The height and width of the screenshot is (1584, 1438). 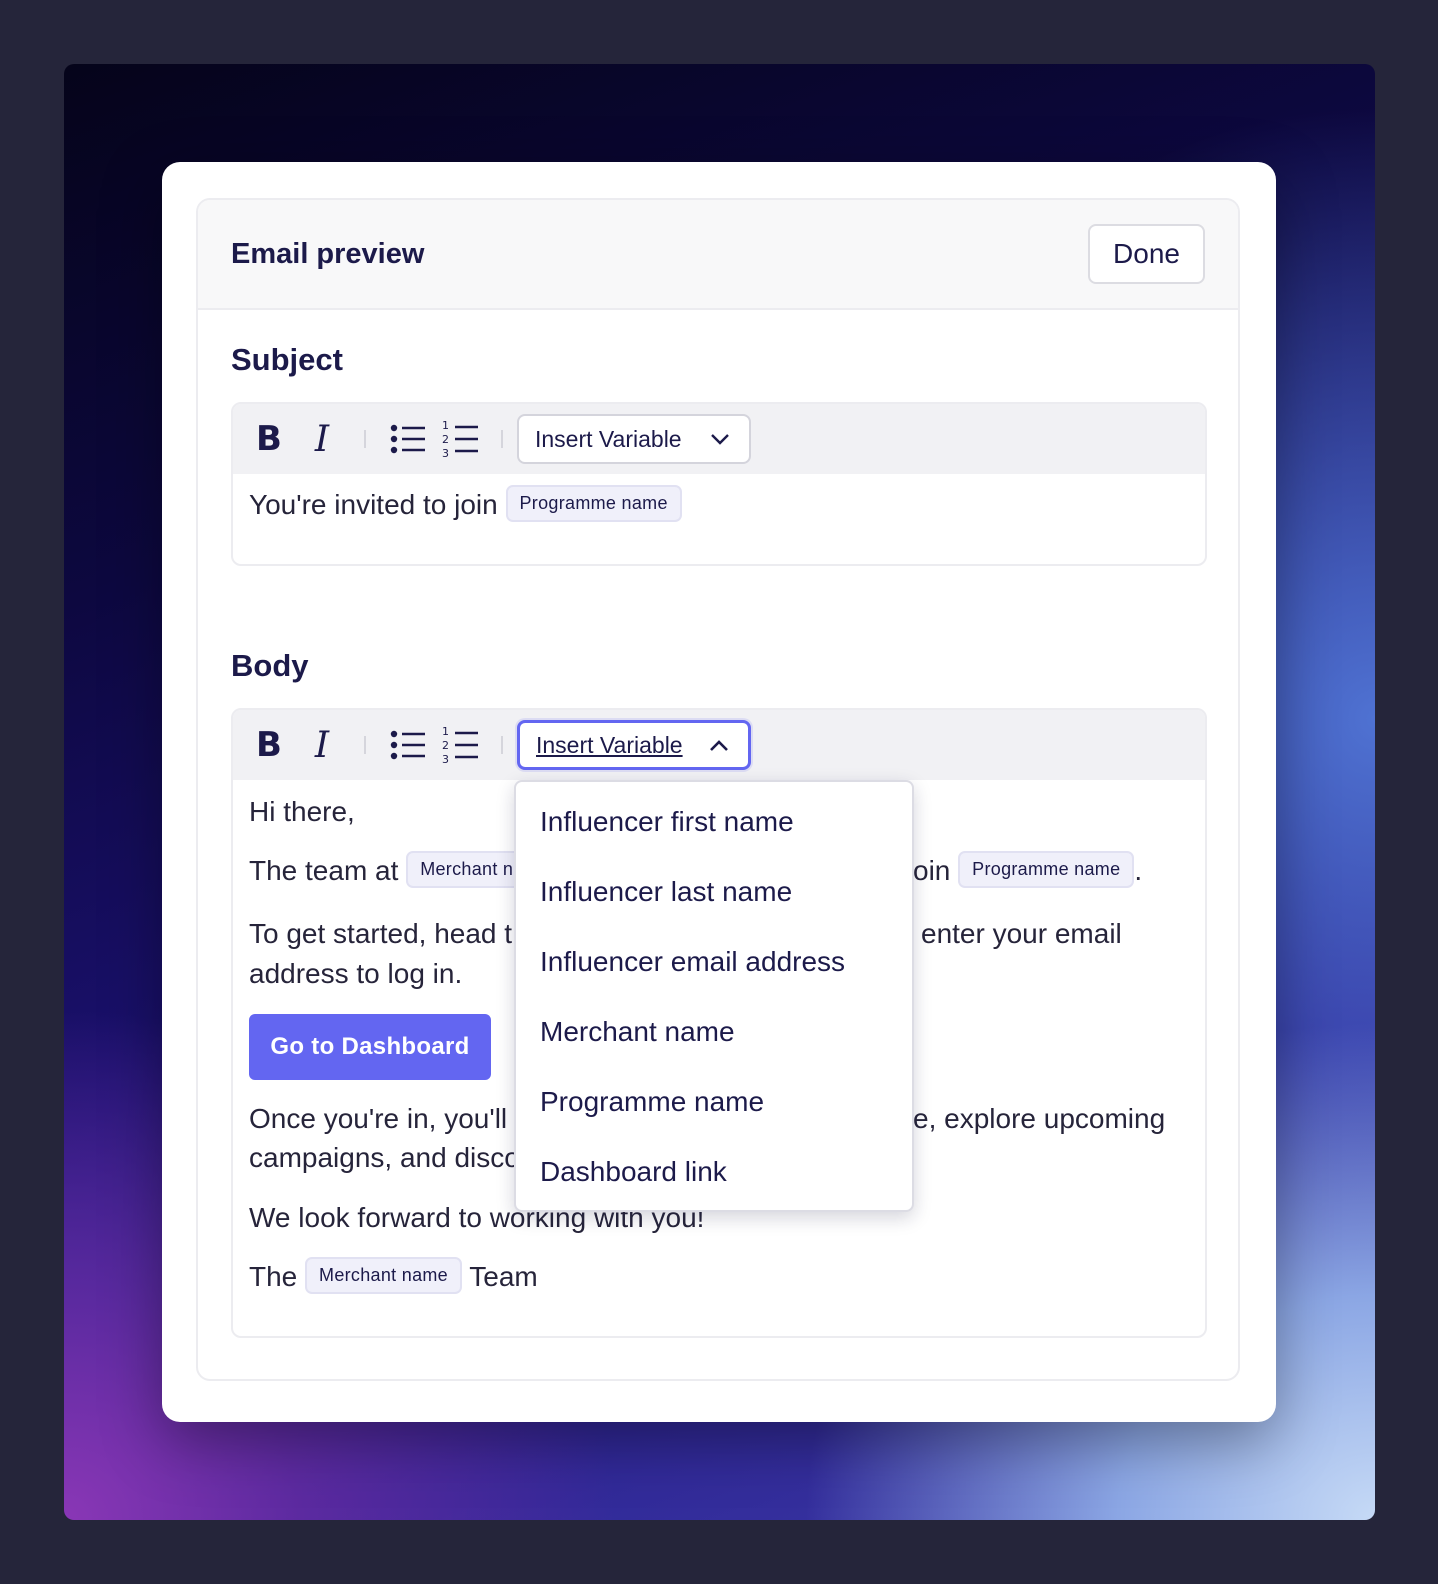 I want to click on body-text: campaigns, and disco, so click(x=384, y=1157).